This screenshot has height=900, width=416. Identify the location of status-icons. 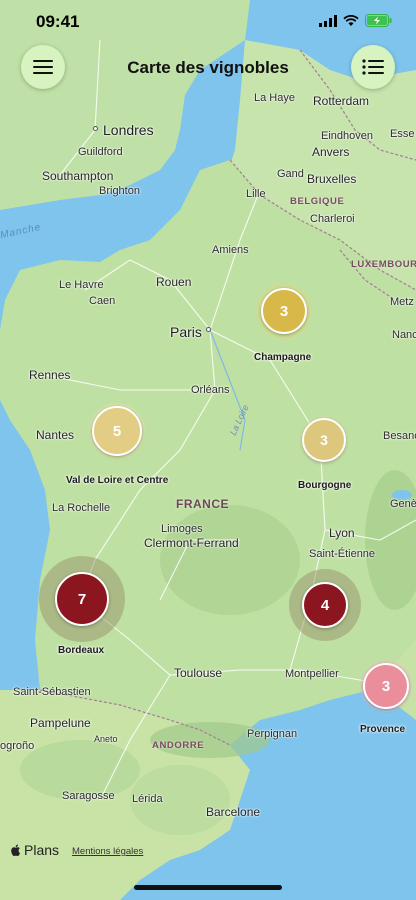
(355, 20).